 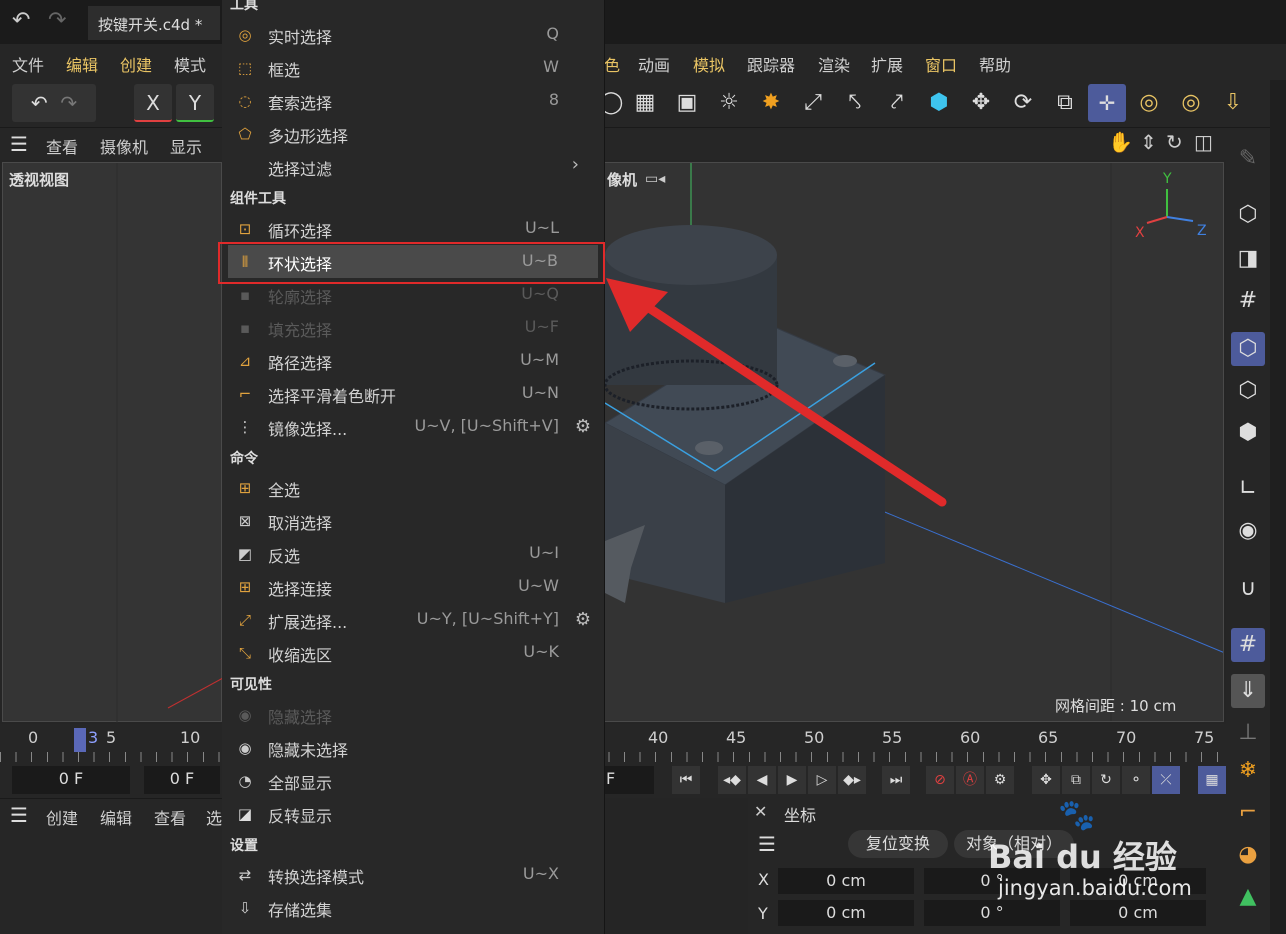 What do you see at coordinates (136, 64) in the screenshot?
I see `menu-create: 创建` at bounding box center [136, 64].